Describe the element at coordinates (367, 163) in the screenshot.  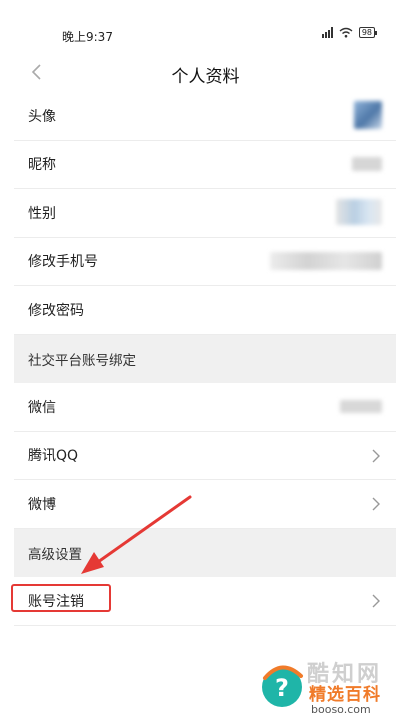
I see `nickname-value-blurred` at that location.